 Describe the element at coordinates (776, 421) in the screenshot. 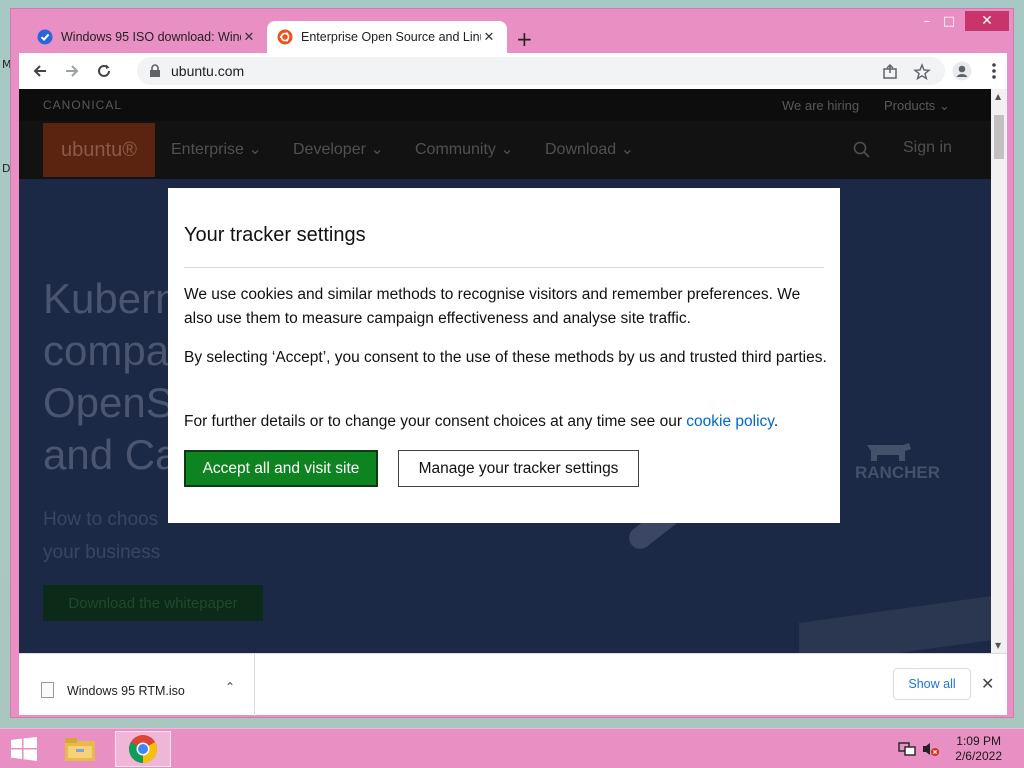

I see `period-text: .` at that location.